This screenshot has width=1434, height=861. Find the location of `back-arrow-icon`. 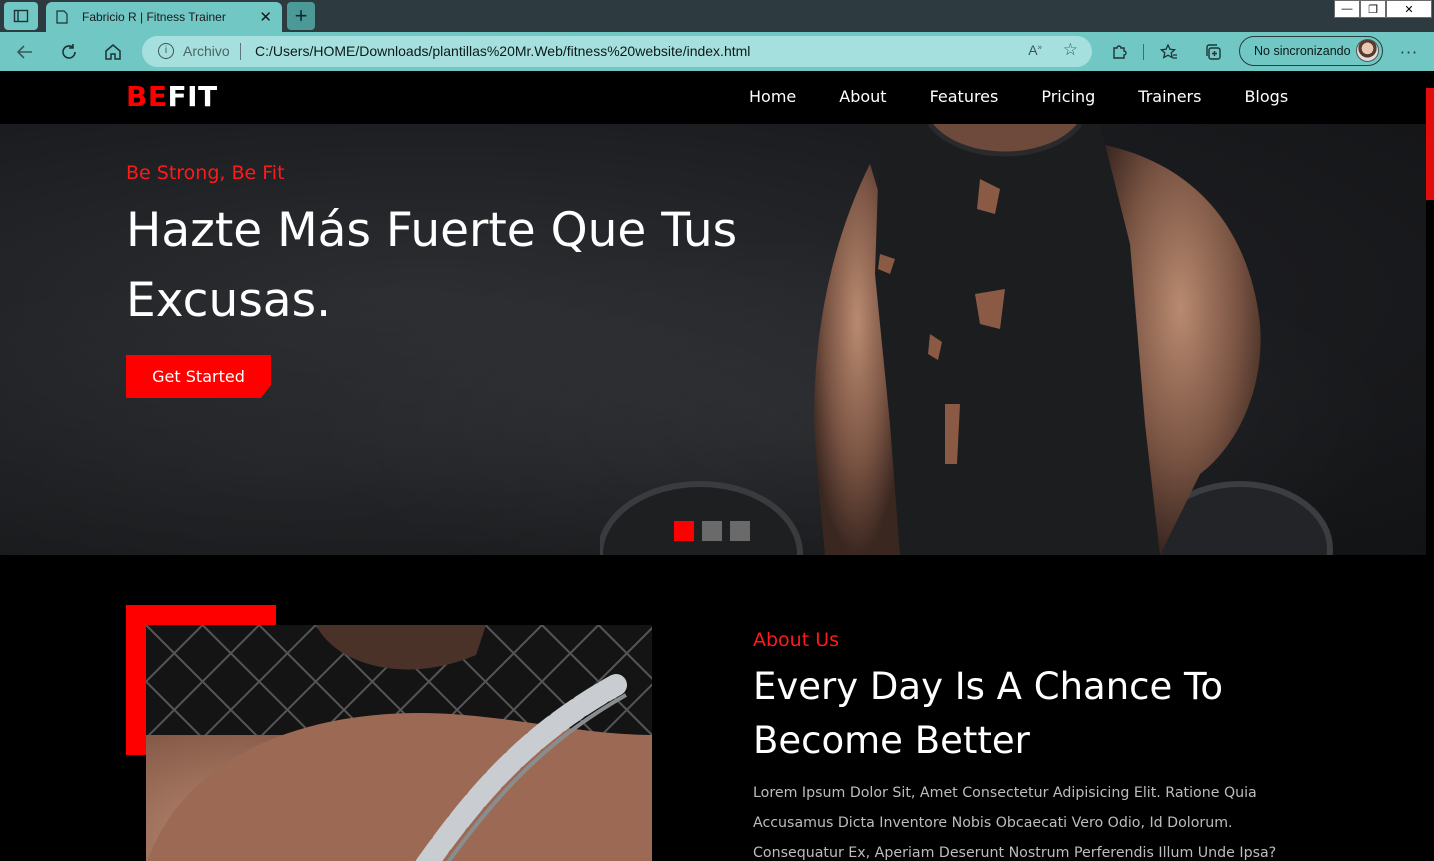

back-arrow-icon is located at coordinates (24, 52).